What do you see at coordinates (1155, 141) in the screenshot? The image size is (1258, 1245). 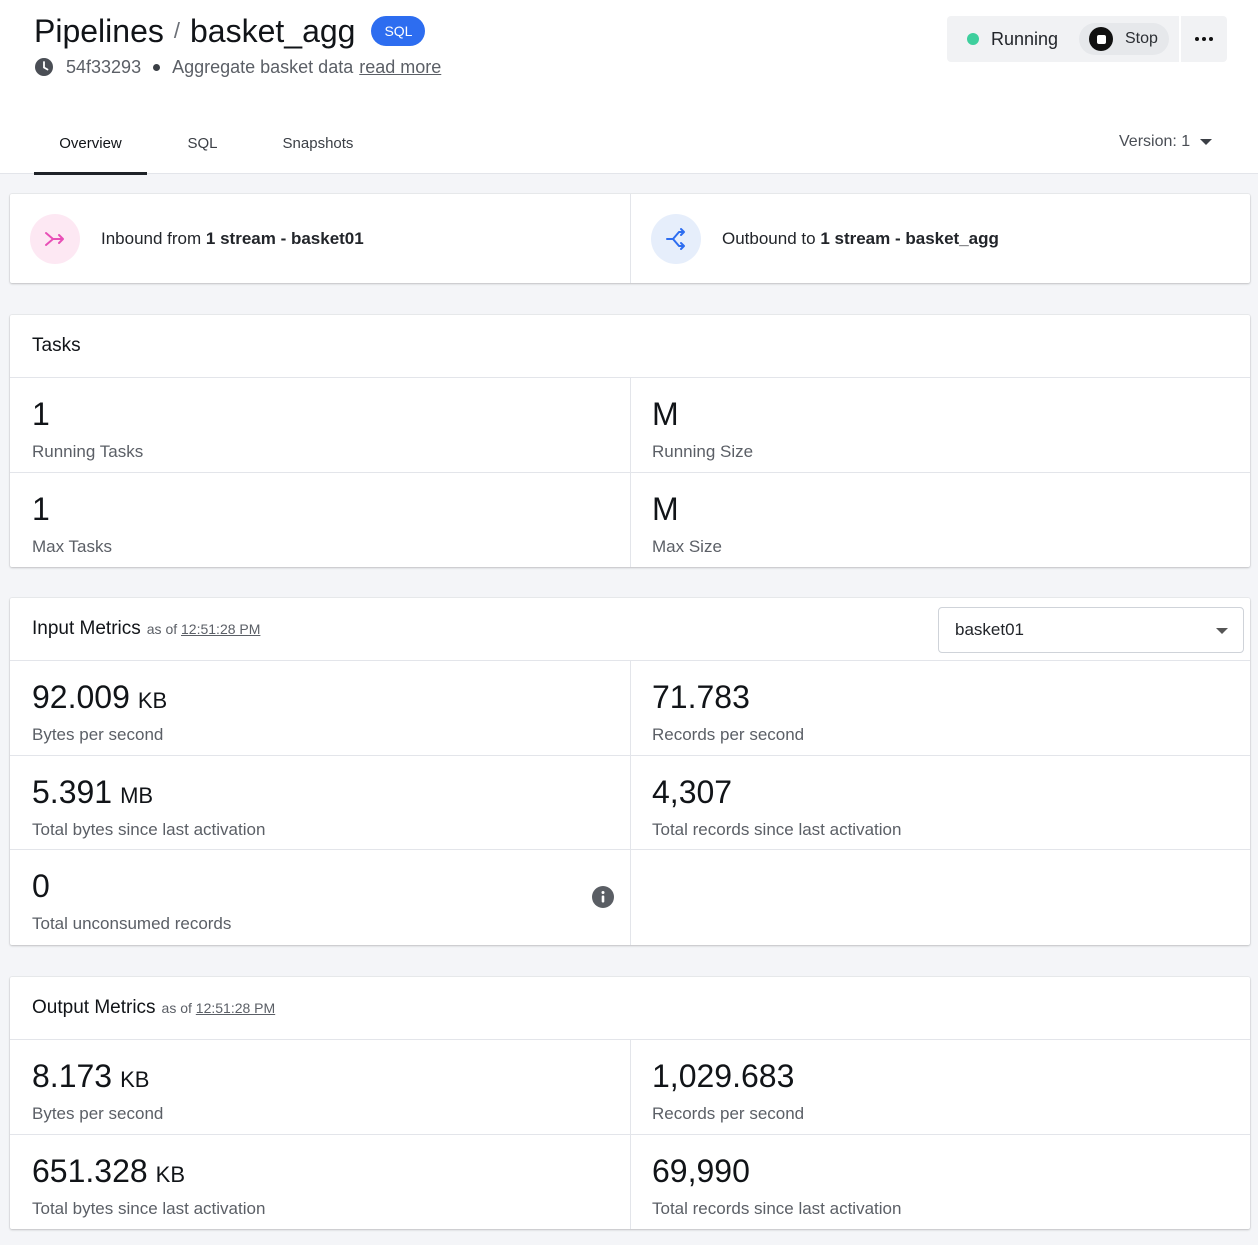 I see `version-label: Version: 1` at bounding box center [1155, 141].